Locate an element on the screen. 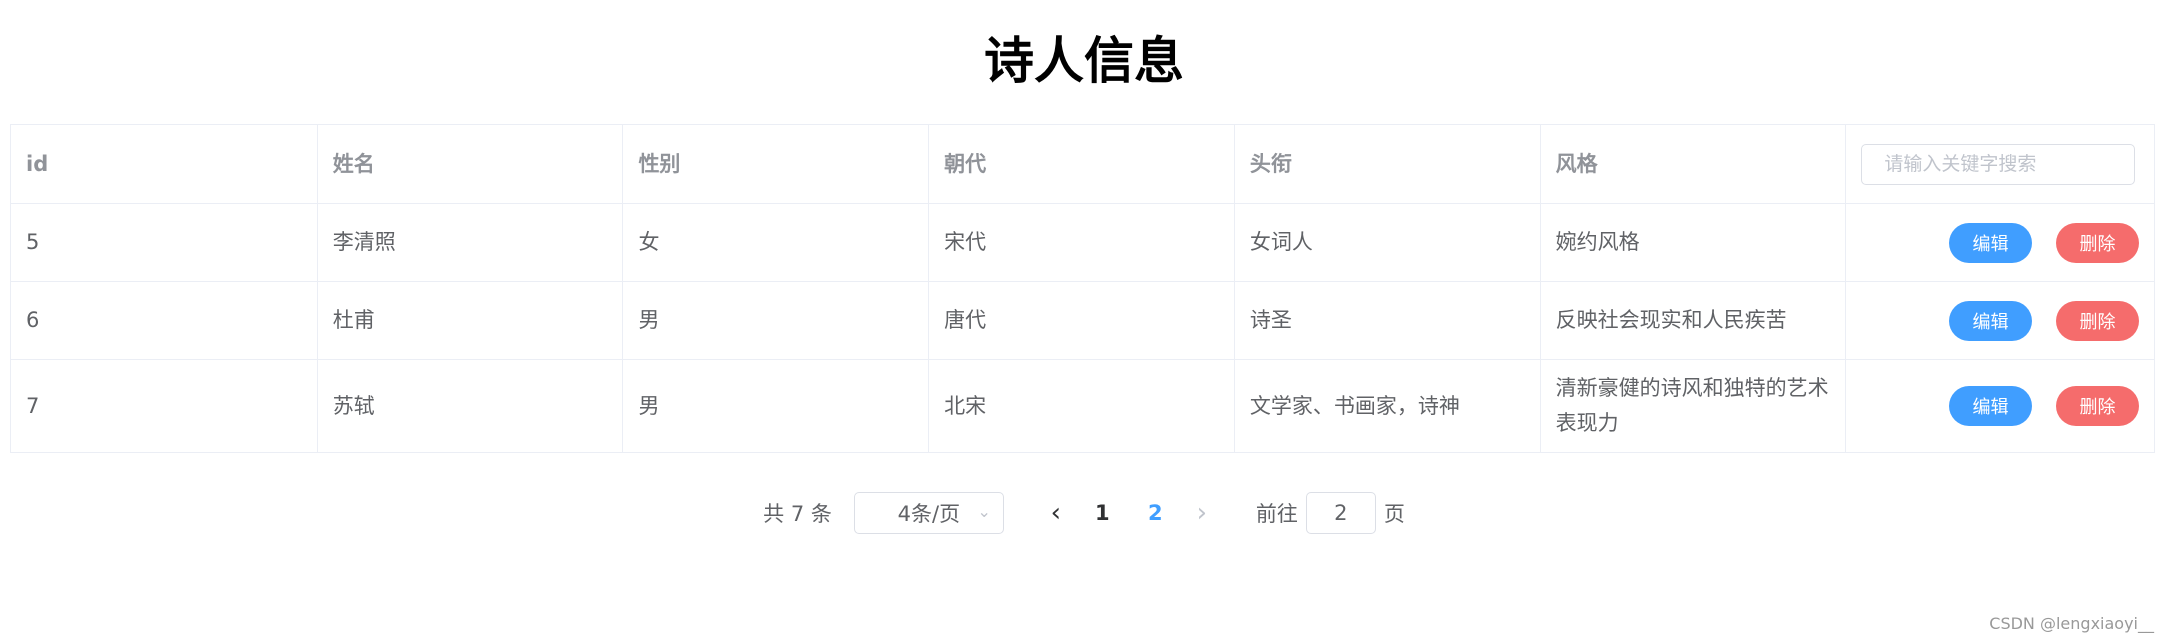 Image resolution: width=2168 pixels, height=641 pixels. cell-name: 李清照 is located at coordinates (471, 242).